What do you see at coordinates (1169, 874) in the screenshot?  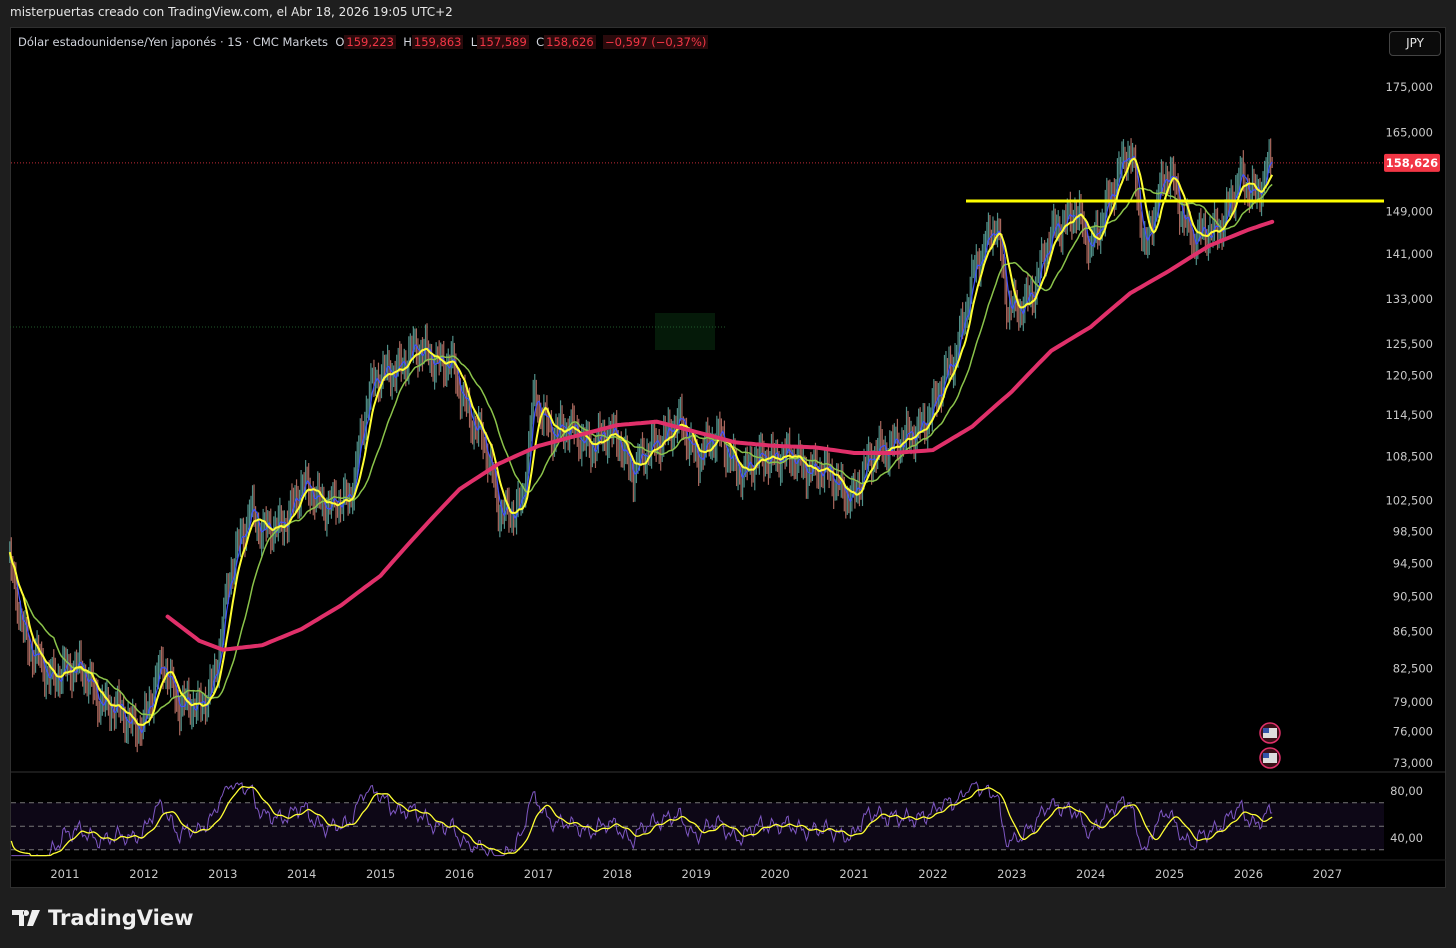 I see `time-axis-label: 2025` at bounding box center [1169, 874].